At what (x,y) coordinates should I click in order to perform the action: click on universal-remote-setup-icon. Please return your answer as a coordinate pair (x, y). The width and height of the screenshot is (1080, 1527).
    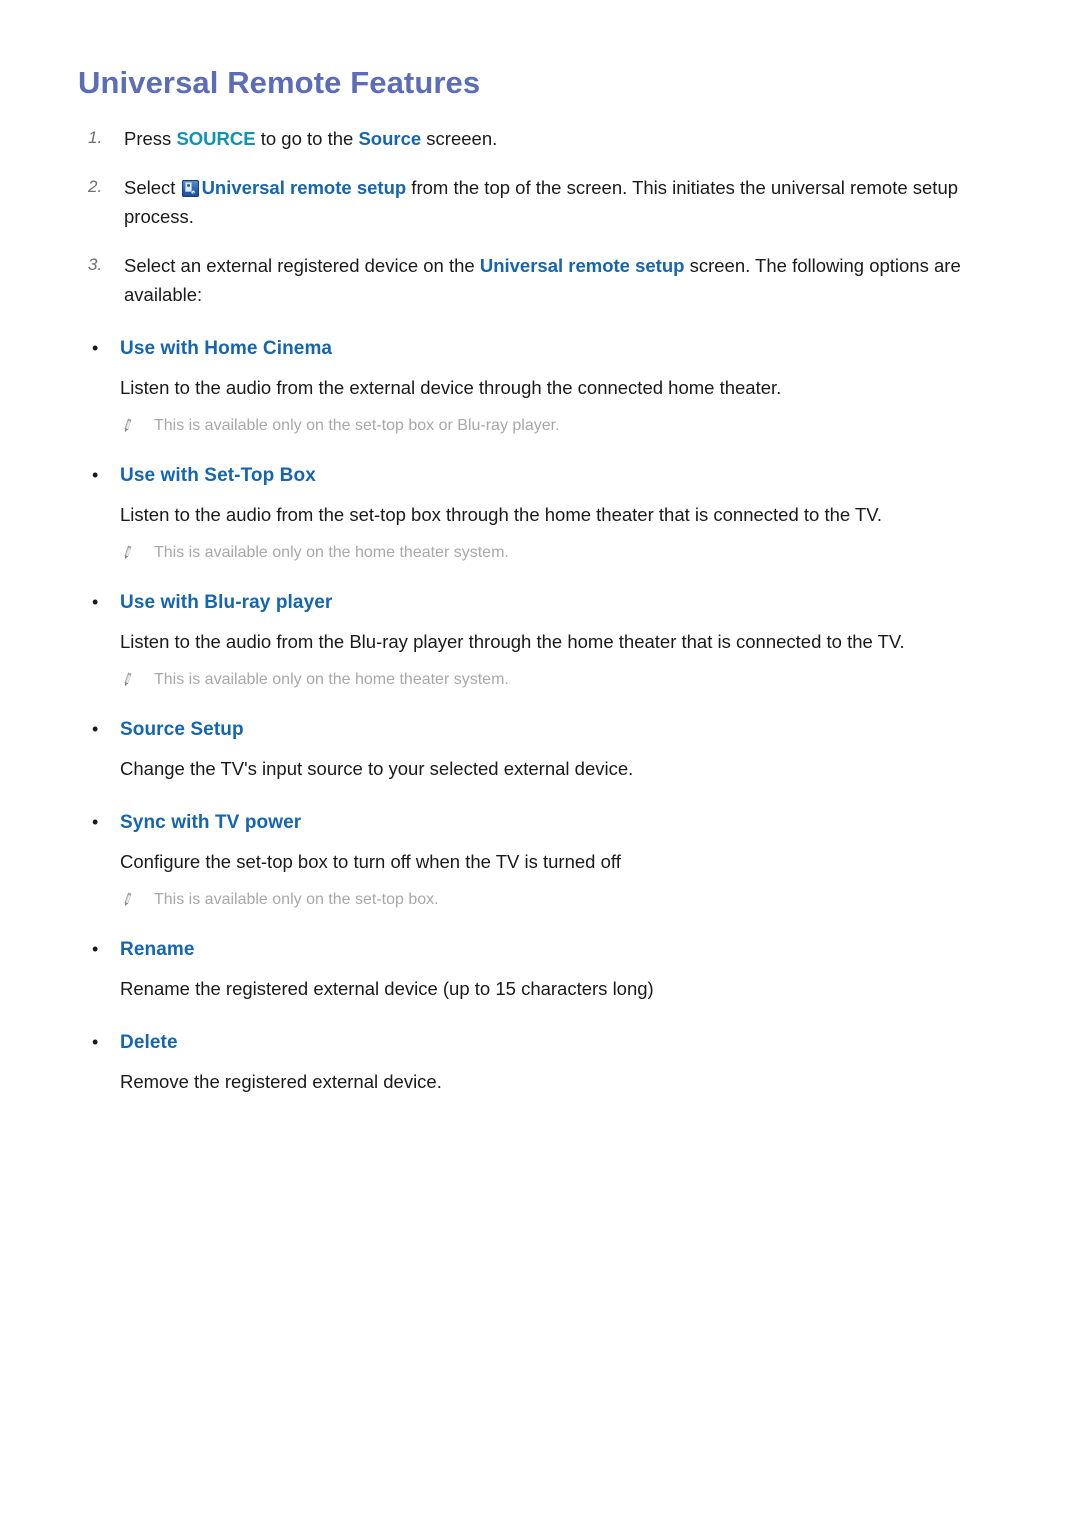
    Looking at the image, I should click on (190, 189).